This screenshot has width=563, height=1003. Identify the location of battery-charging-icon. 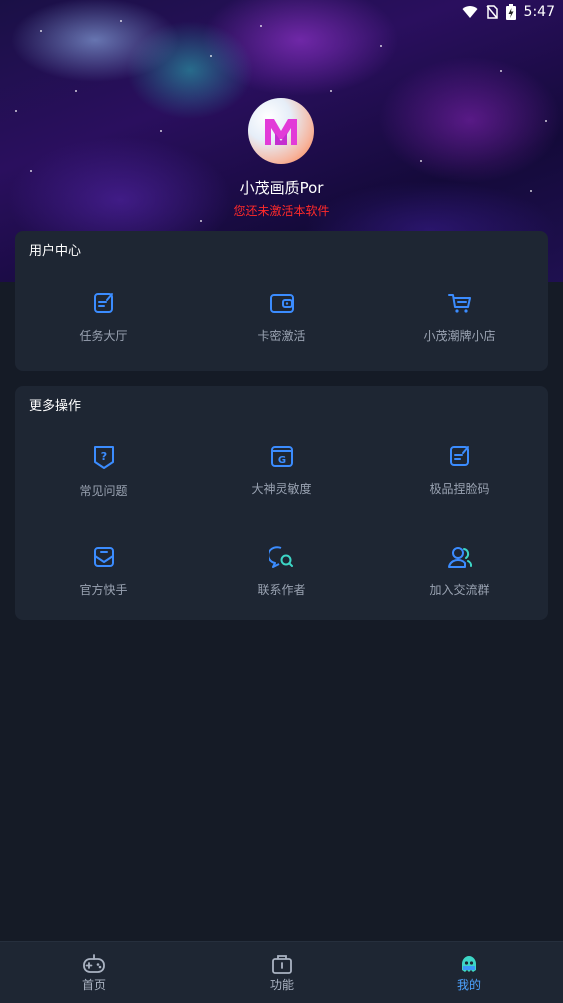
(510, 12).